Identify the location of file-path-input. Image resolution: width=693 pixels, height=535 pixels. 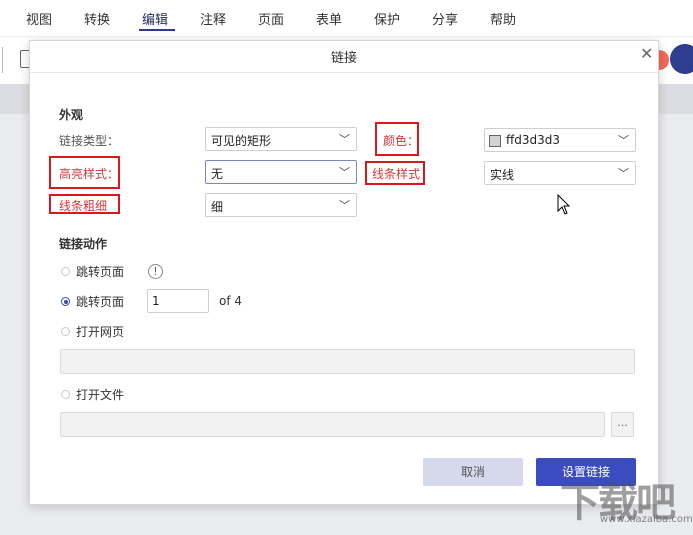
(332, 424).